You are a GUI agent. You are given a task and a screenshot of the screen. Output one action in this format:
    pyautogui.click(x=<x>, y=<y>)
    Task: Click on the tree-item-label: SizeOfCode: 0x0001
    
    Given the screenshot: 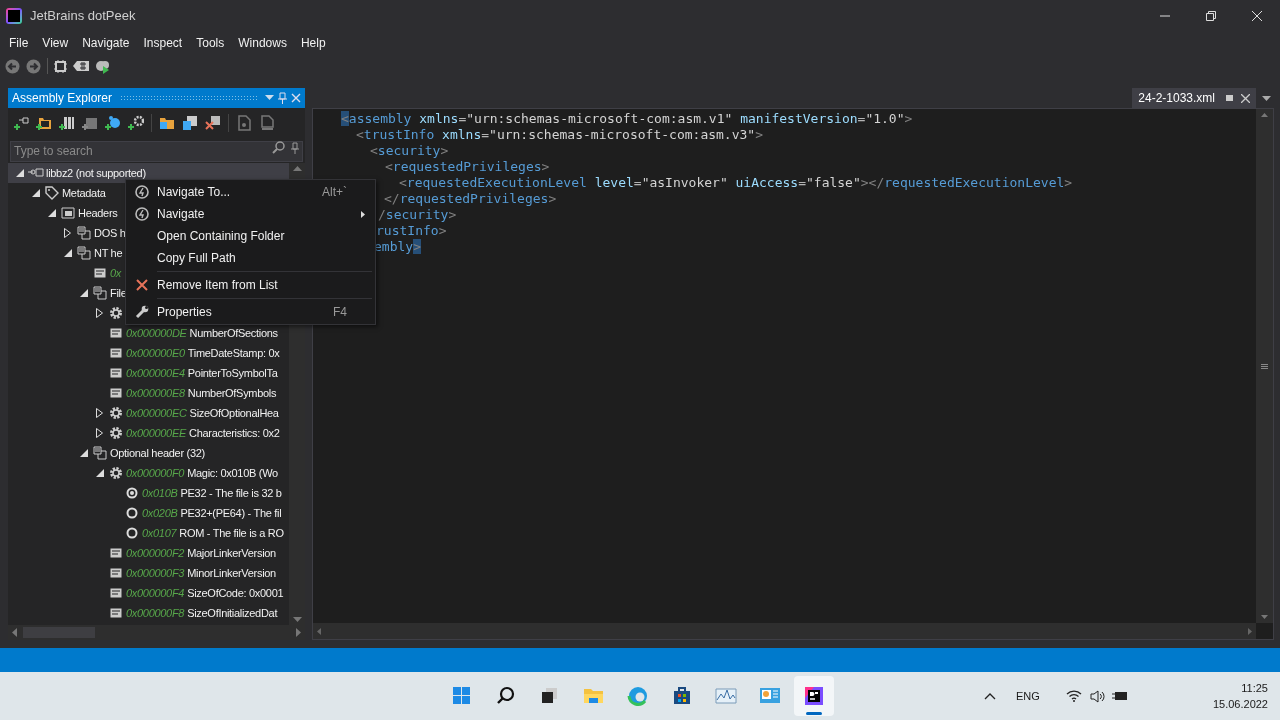 What is the action you would take?
    pyautogui.click(x=235, y=593)
    